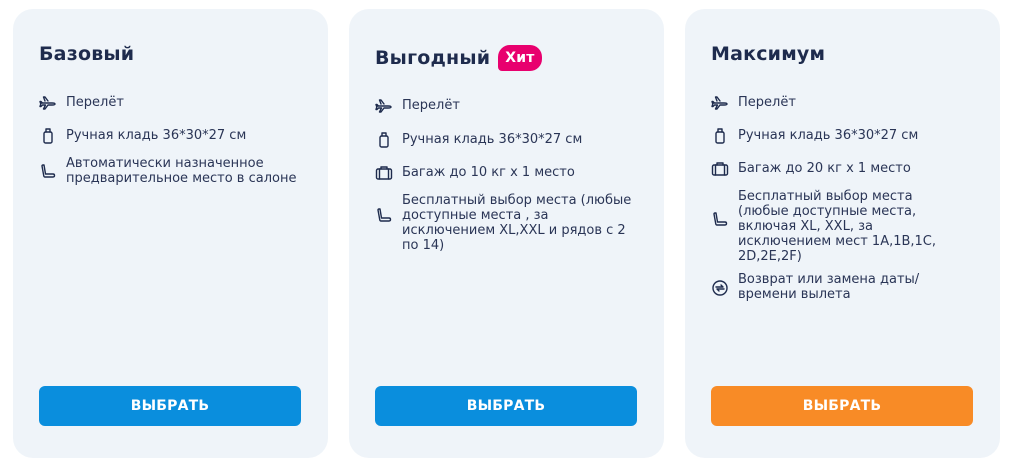 This screenshot has height=468, width=1012. What do you see at coordinates (87, 54) in the screenshot?
I see `tariff-title: Базовый` at bounding box center [87, 54].